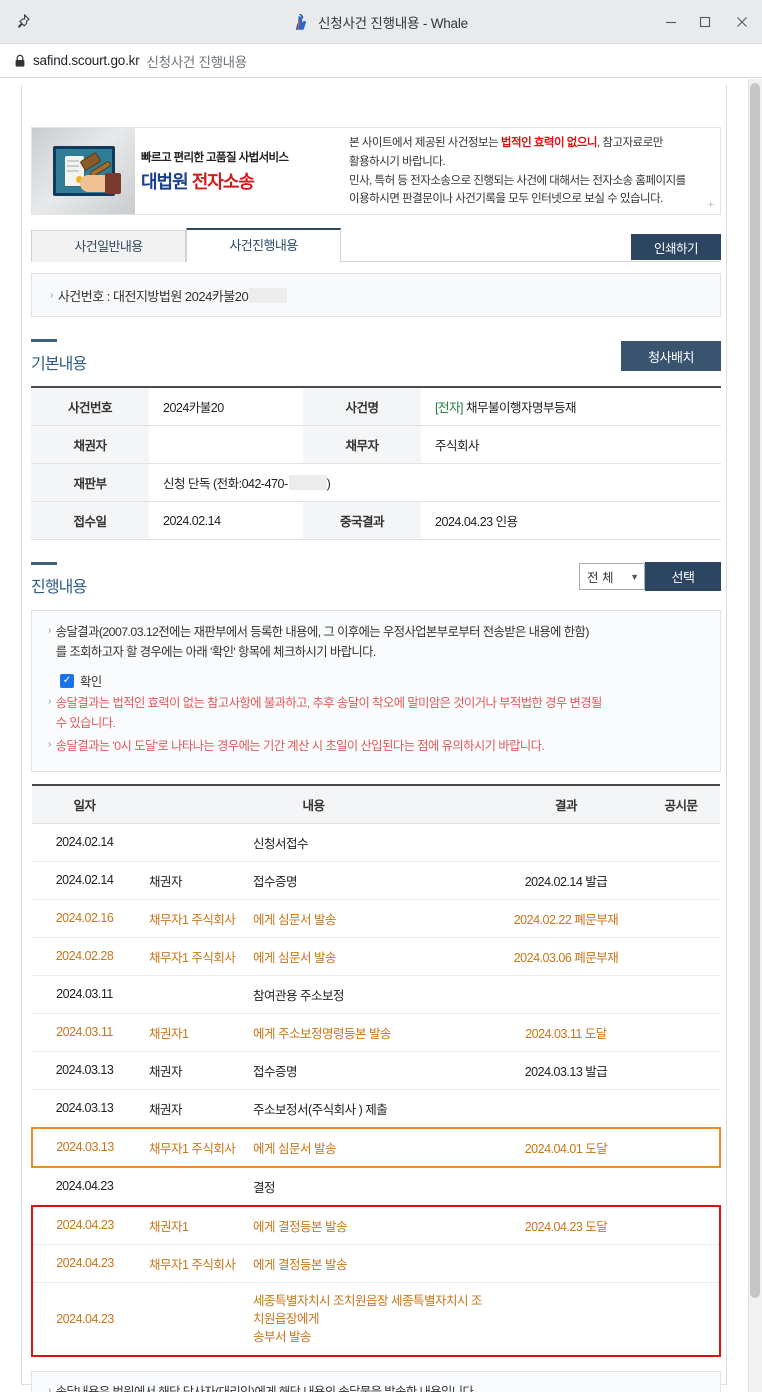  I want to click on maximize-button, so click(705, 22).